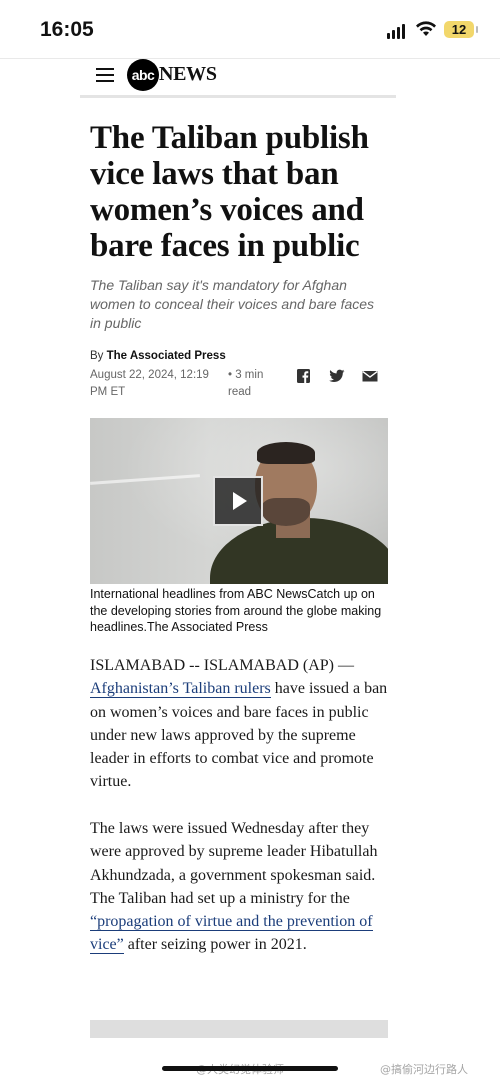  What do you see at coordinates (286, 453) in the screenshot?
I see `video-person-hair` at bounding box center [286, 453].